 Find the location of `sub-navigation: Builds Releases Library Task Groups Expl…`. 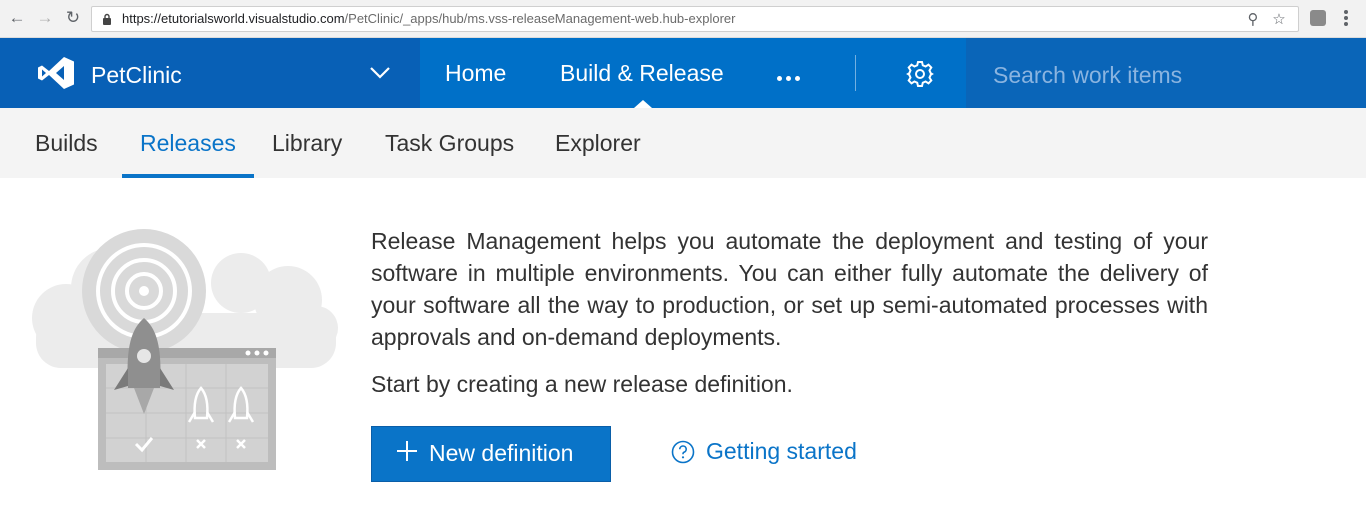

sub-navigation: Builds Releases Library Task Groups Expl… is located at coordinates (683, 143).